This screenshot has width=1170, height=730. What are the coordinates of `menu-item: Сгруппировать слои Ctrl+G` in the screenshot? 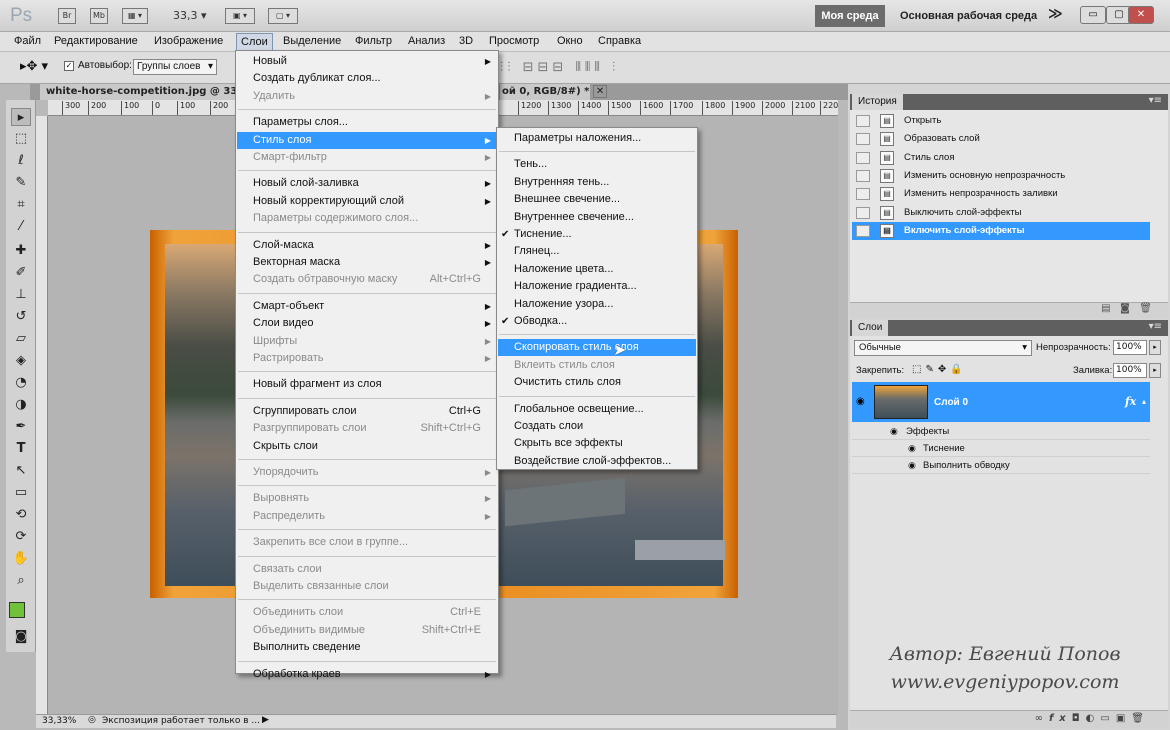 It's located at (367, 411).